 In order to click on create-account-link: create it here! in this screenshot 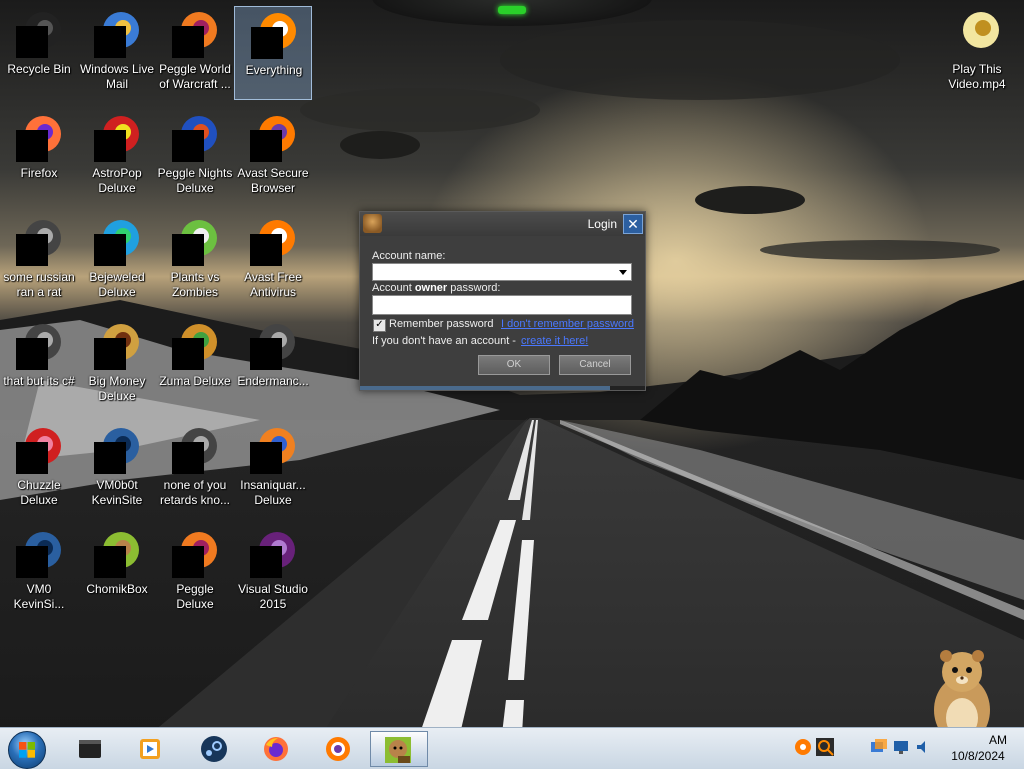, I will do `click(554, 341)`.